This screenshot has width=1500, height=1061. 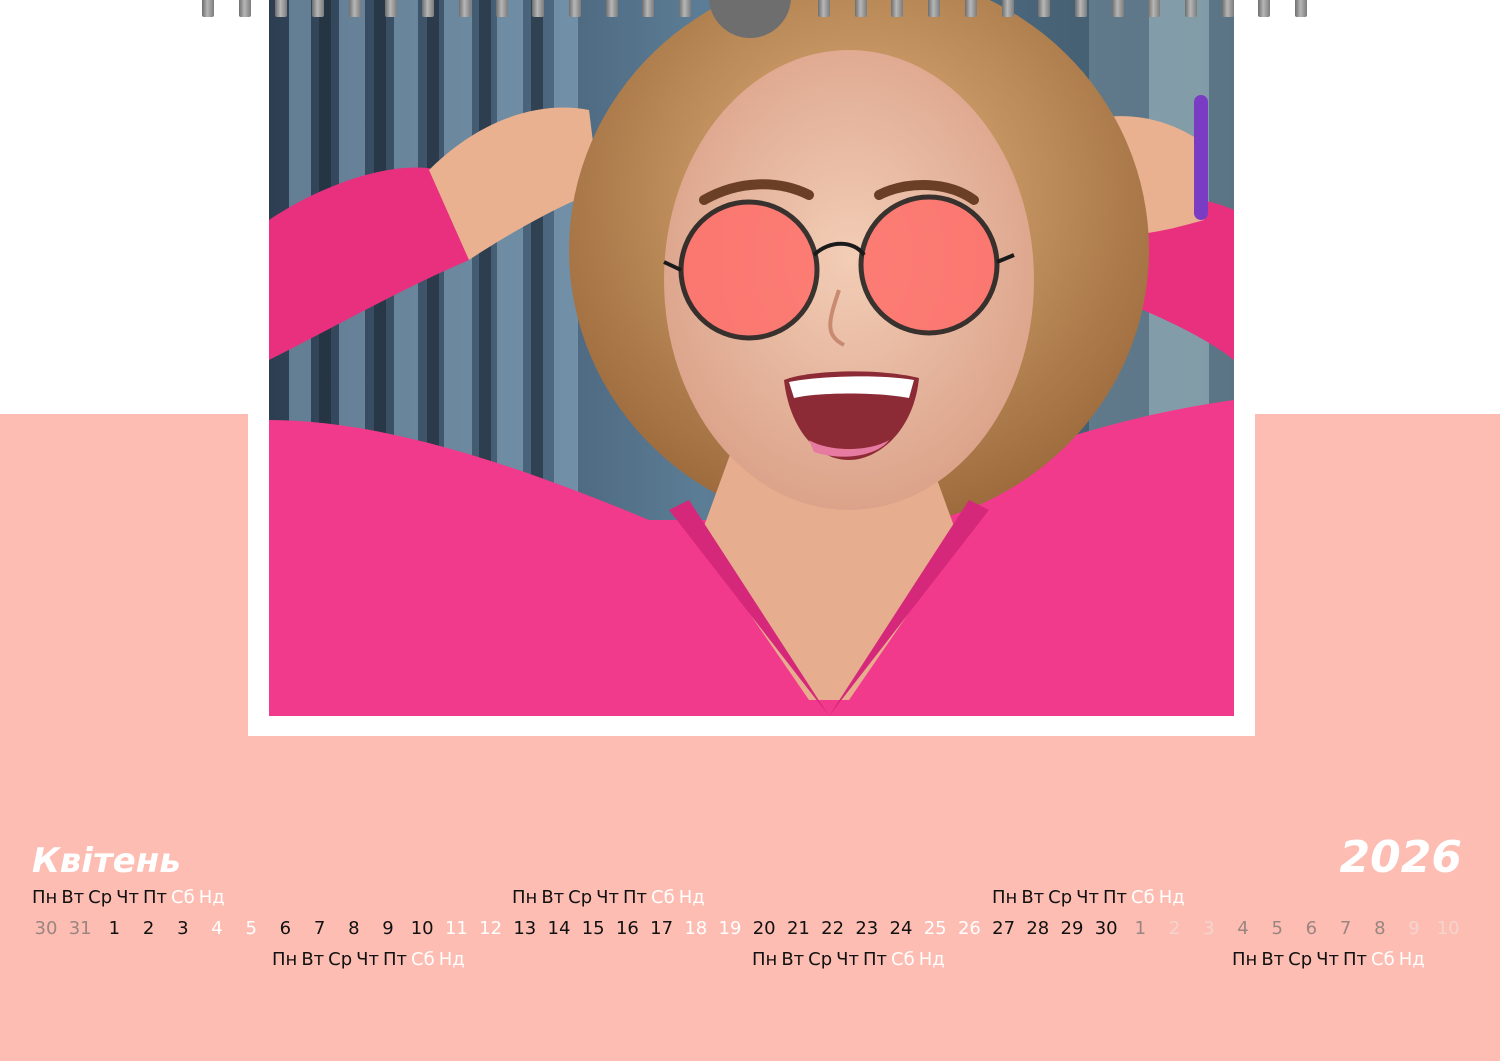 I want to click on day-number: 27, so click(x=1004, y=928).